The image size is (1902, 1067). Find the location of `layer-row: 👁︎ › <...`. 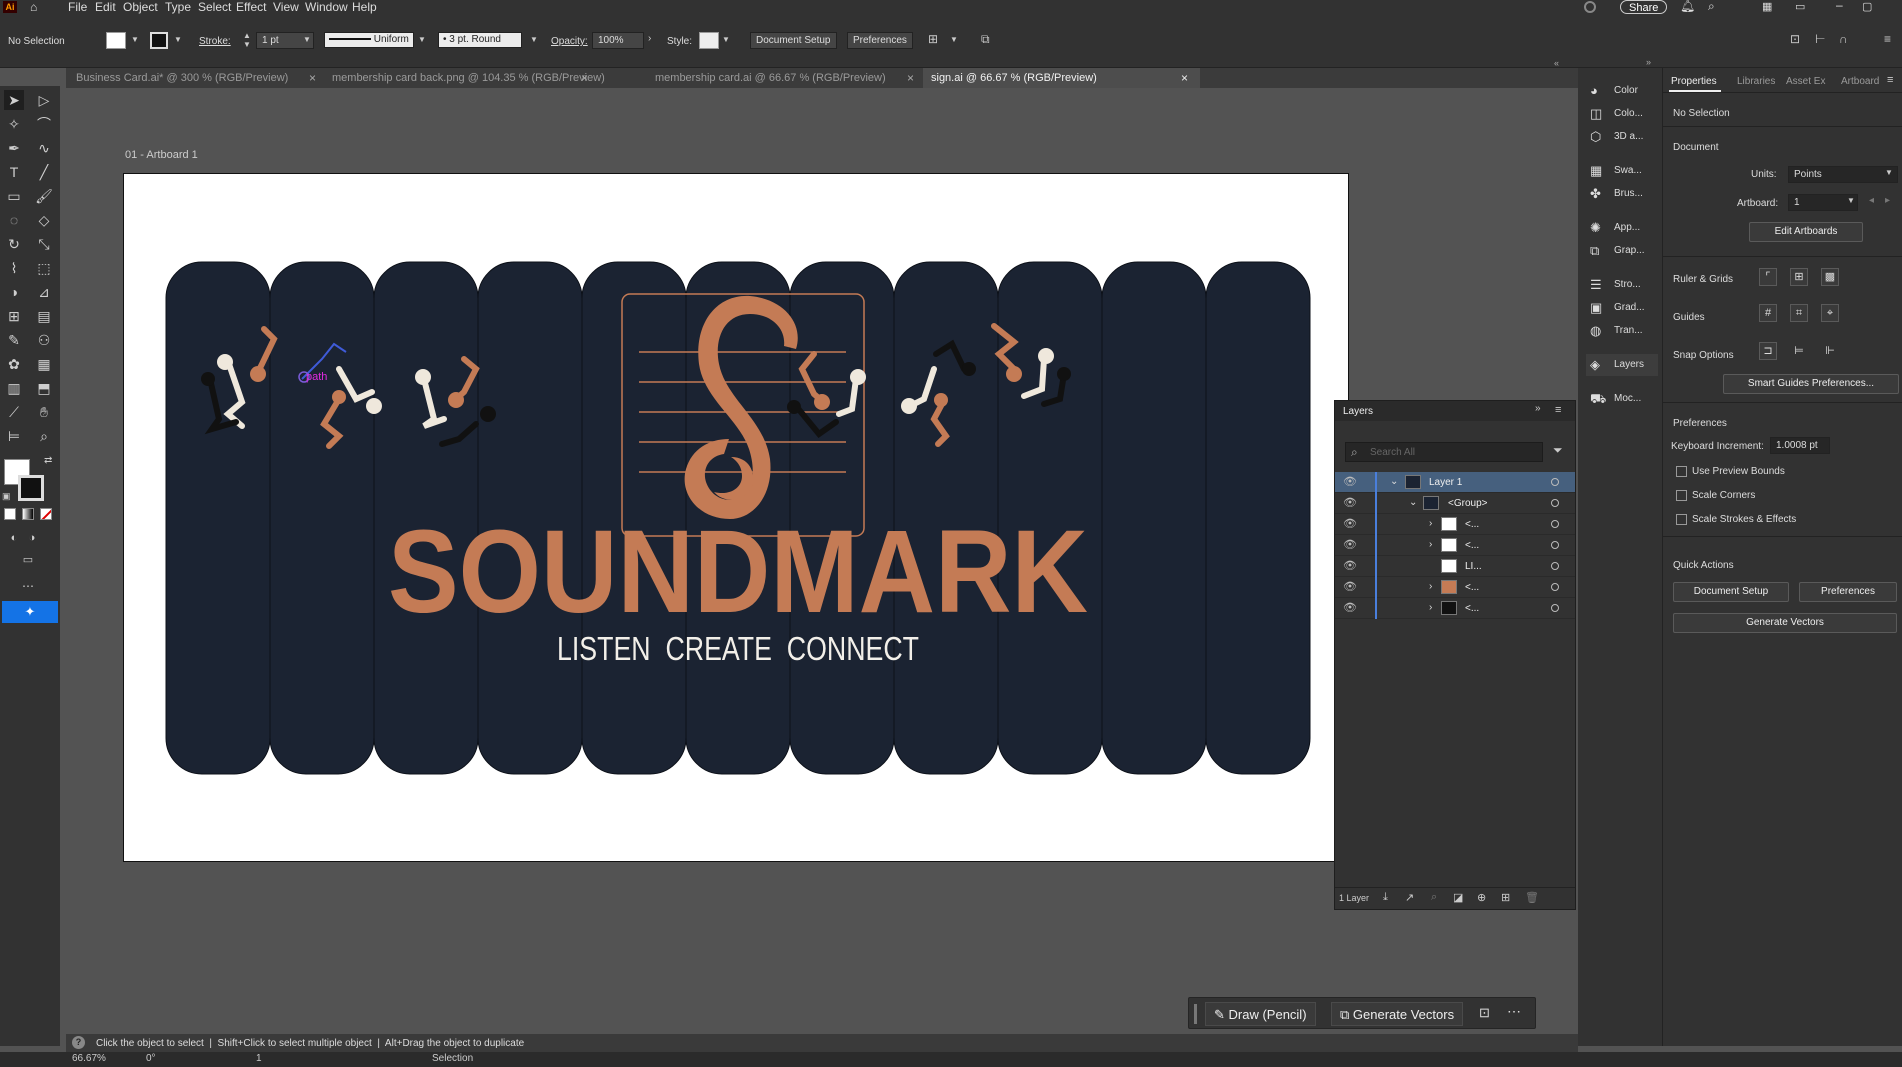

layer-row: 👁︎ › <... is located at coordinates (1455, 524).